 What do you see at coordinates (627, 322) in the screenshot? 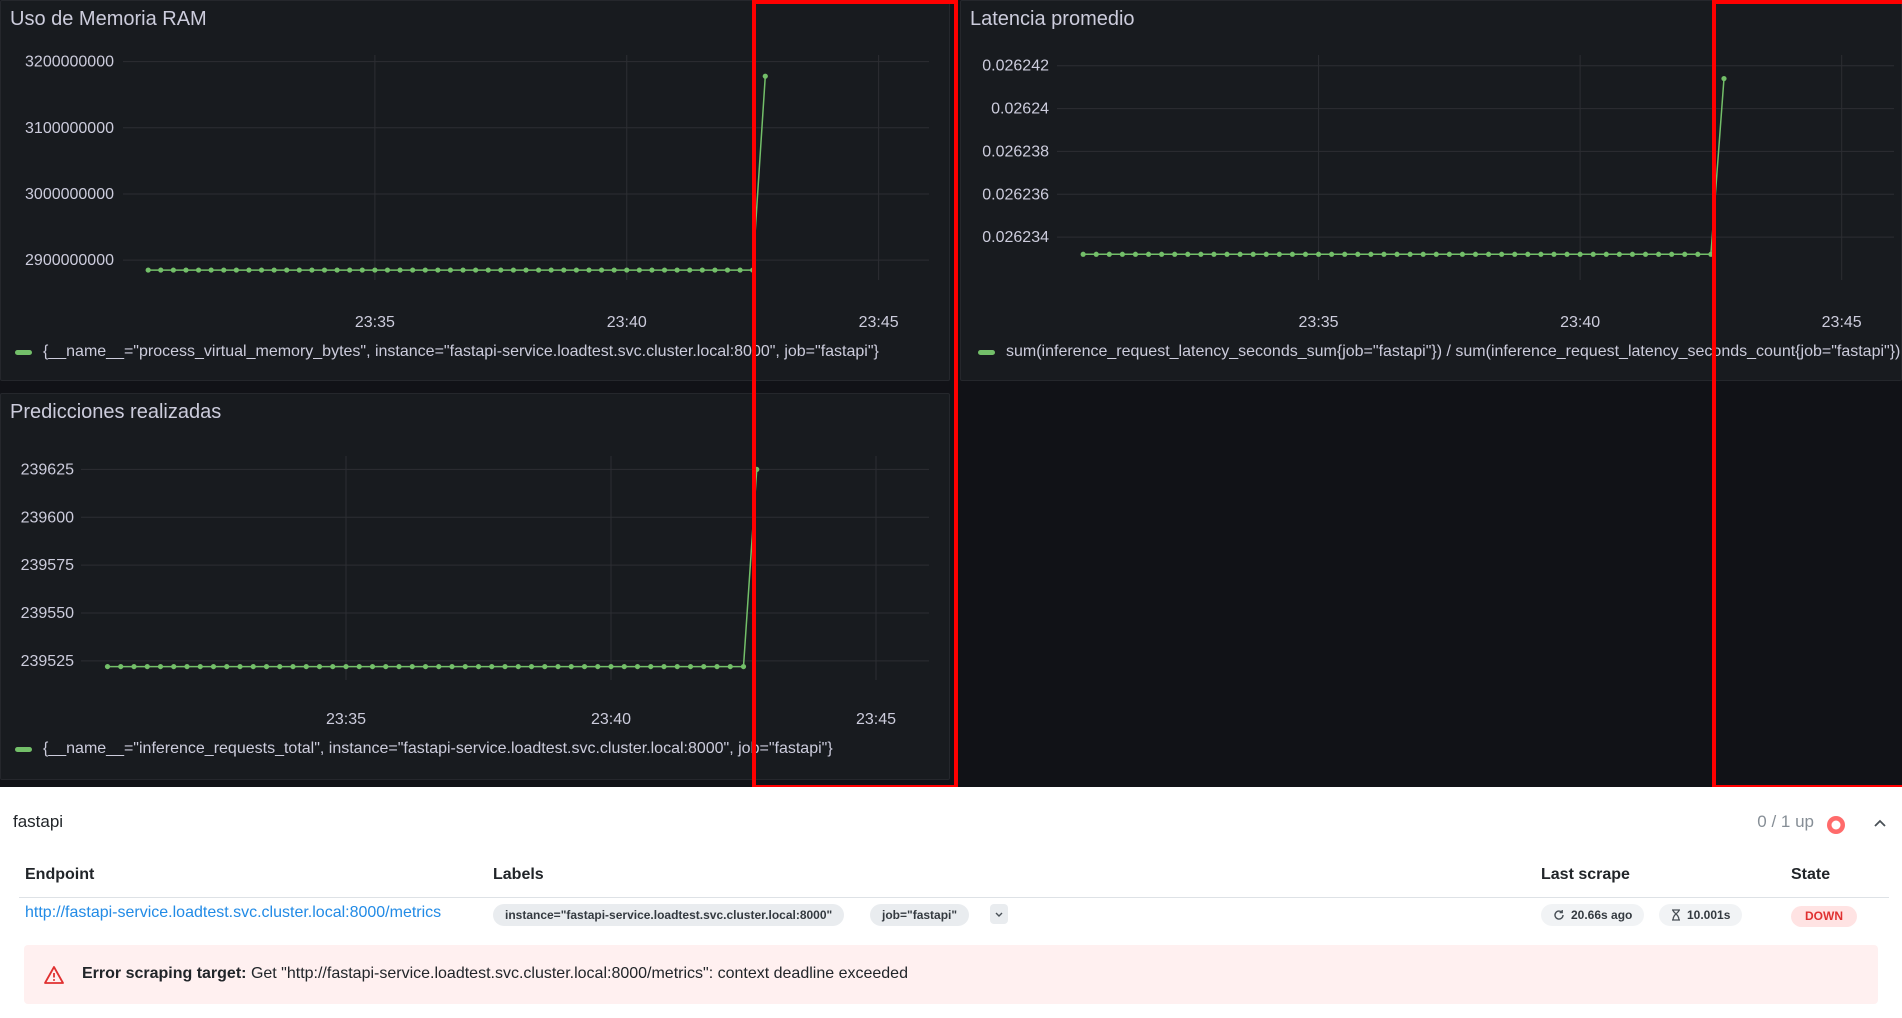
I see `x-tick-label: 23:40` at bounding box center [627, 322].